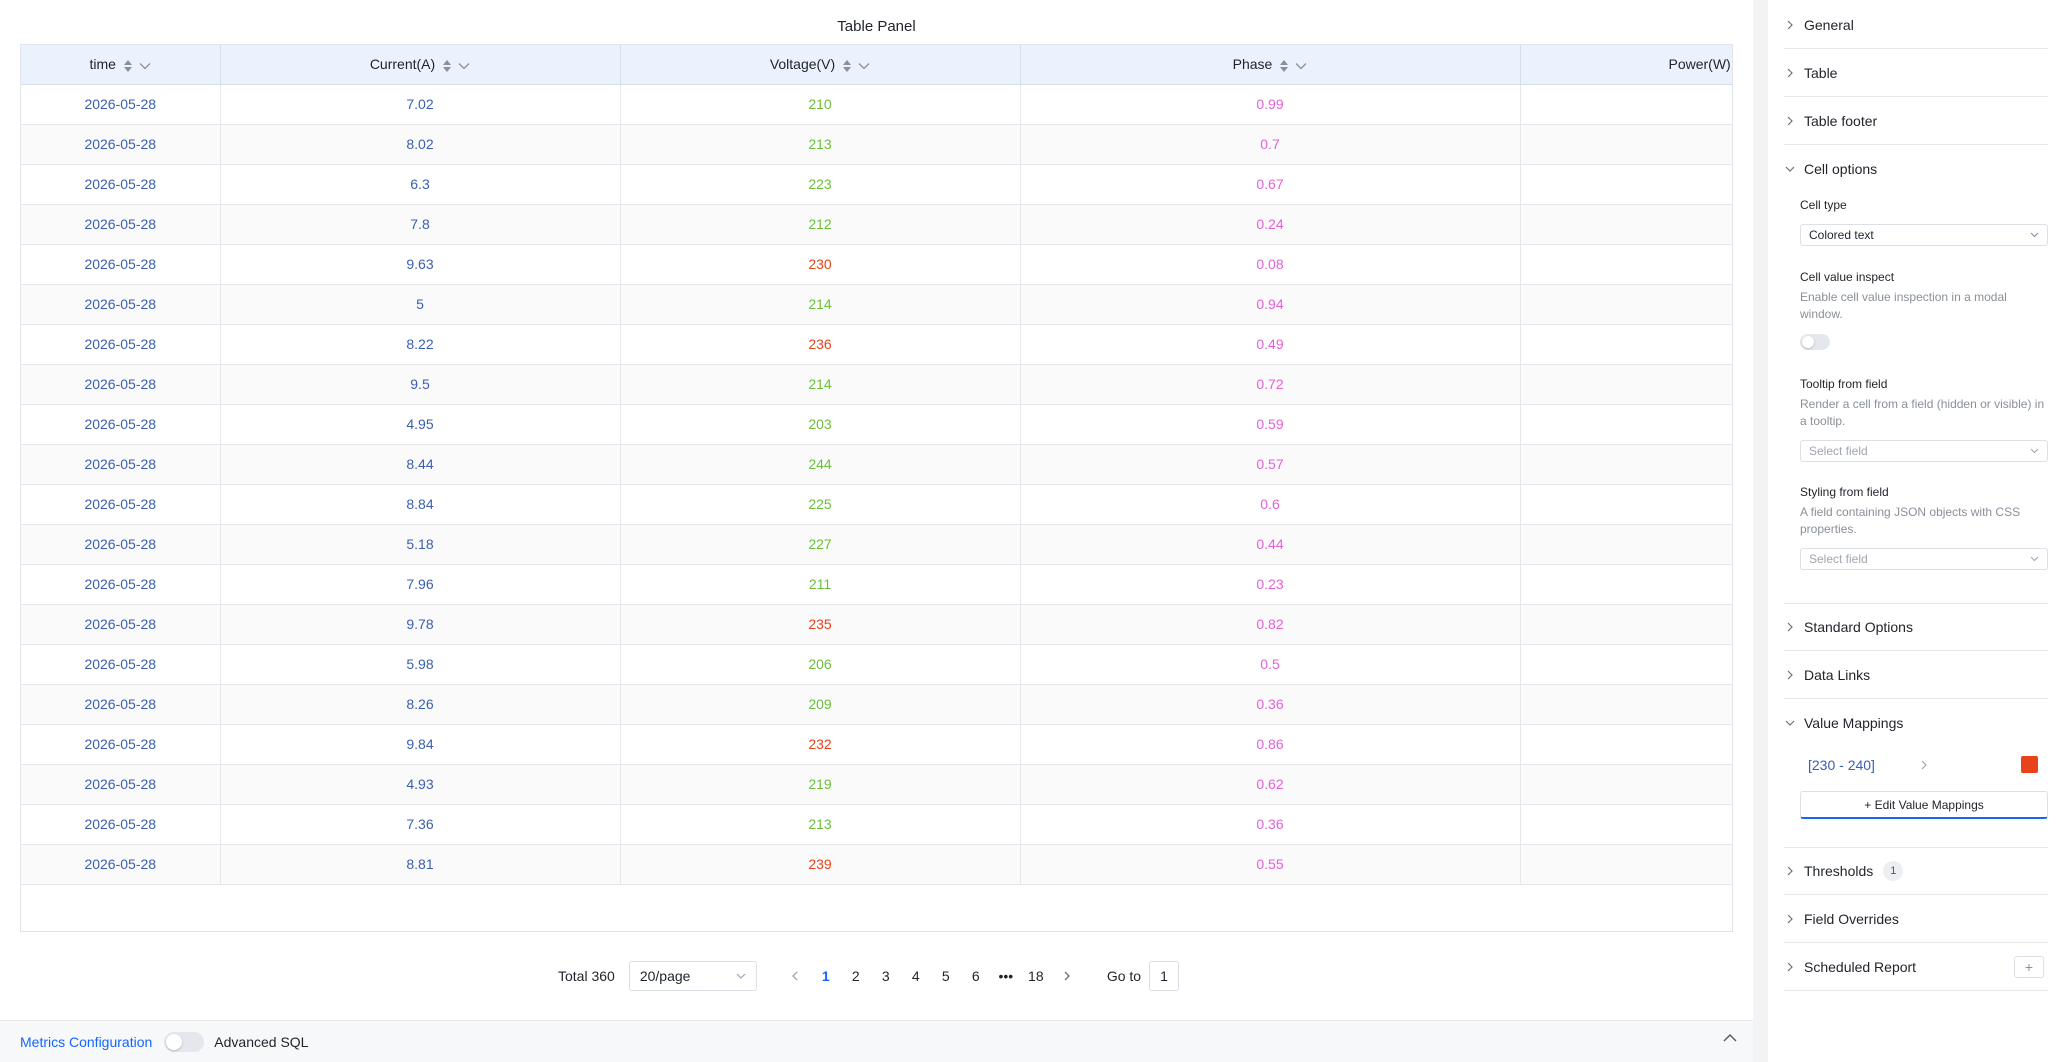 This screenshot has height=1062, width=2068. What do you see at coordinates (261, 1041) in the screenshot?
I see `advanced-sql-label: Advanced SQL` at bounding box center [261, 1041].